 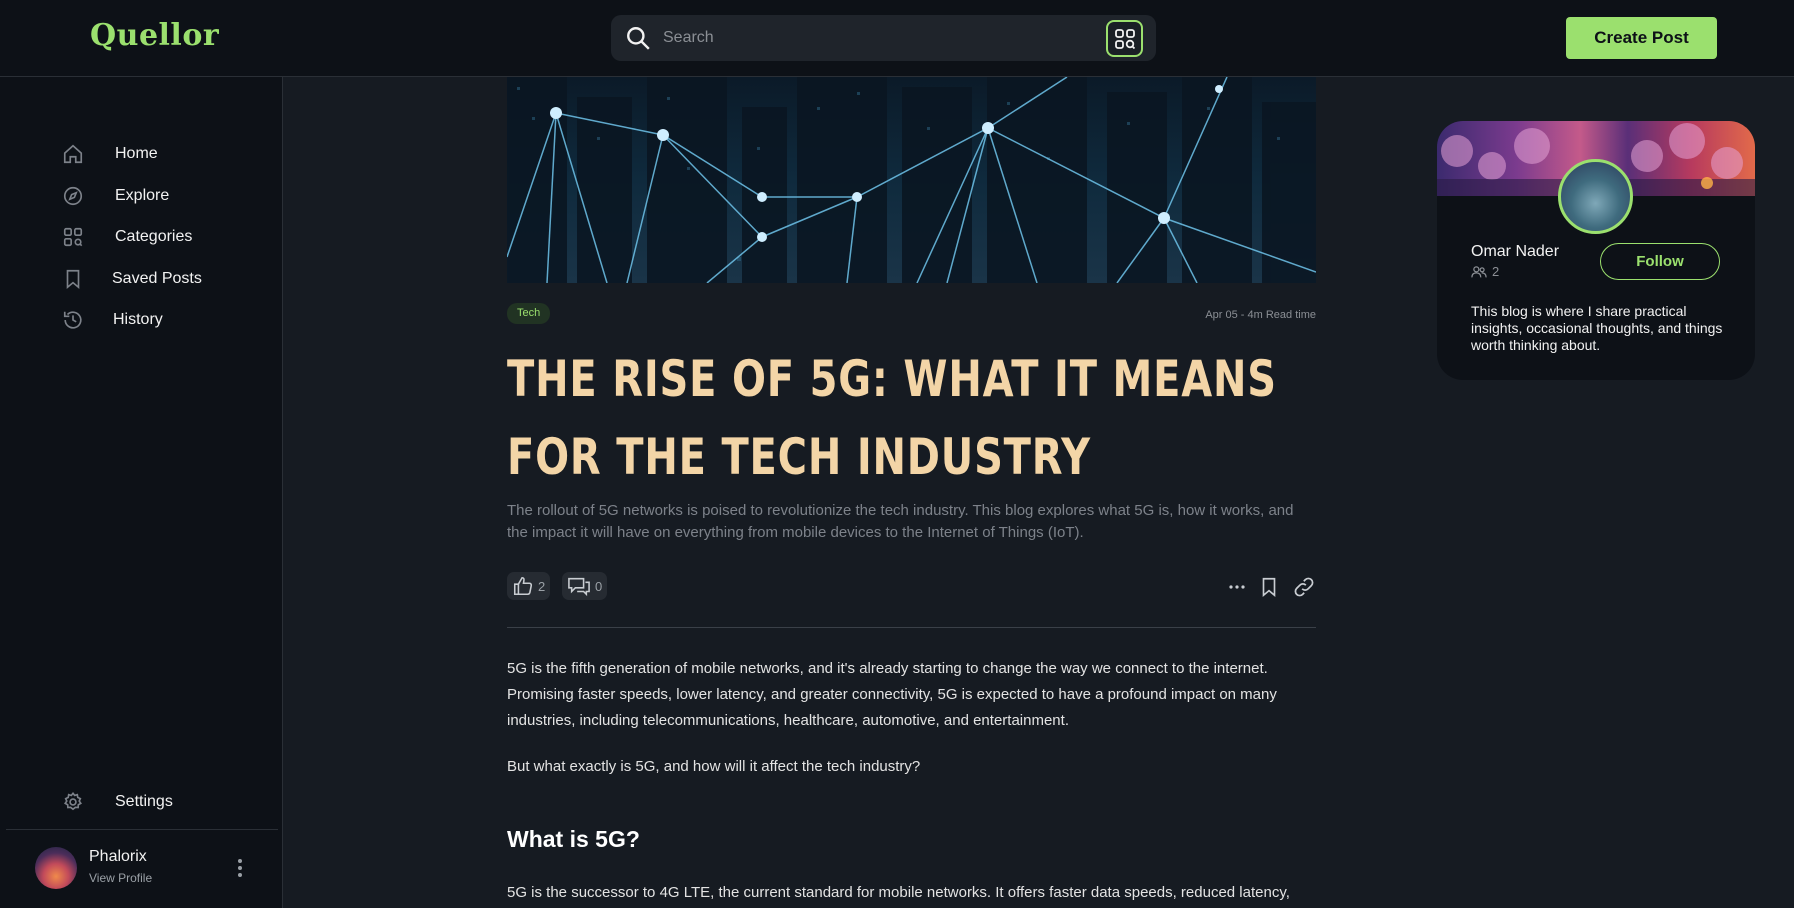 I want to click on sidebar-item-home: Home, so click(x=162, y=154).